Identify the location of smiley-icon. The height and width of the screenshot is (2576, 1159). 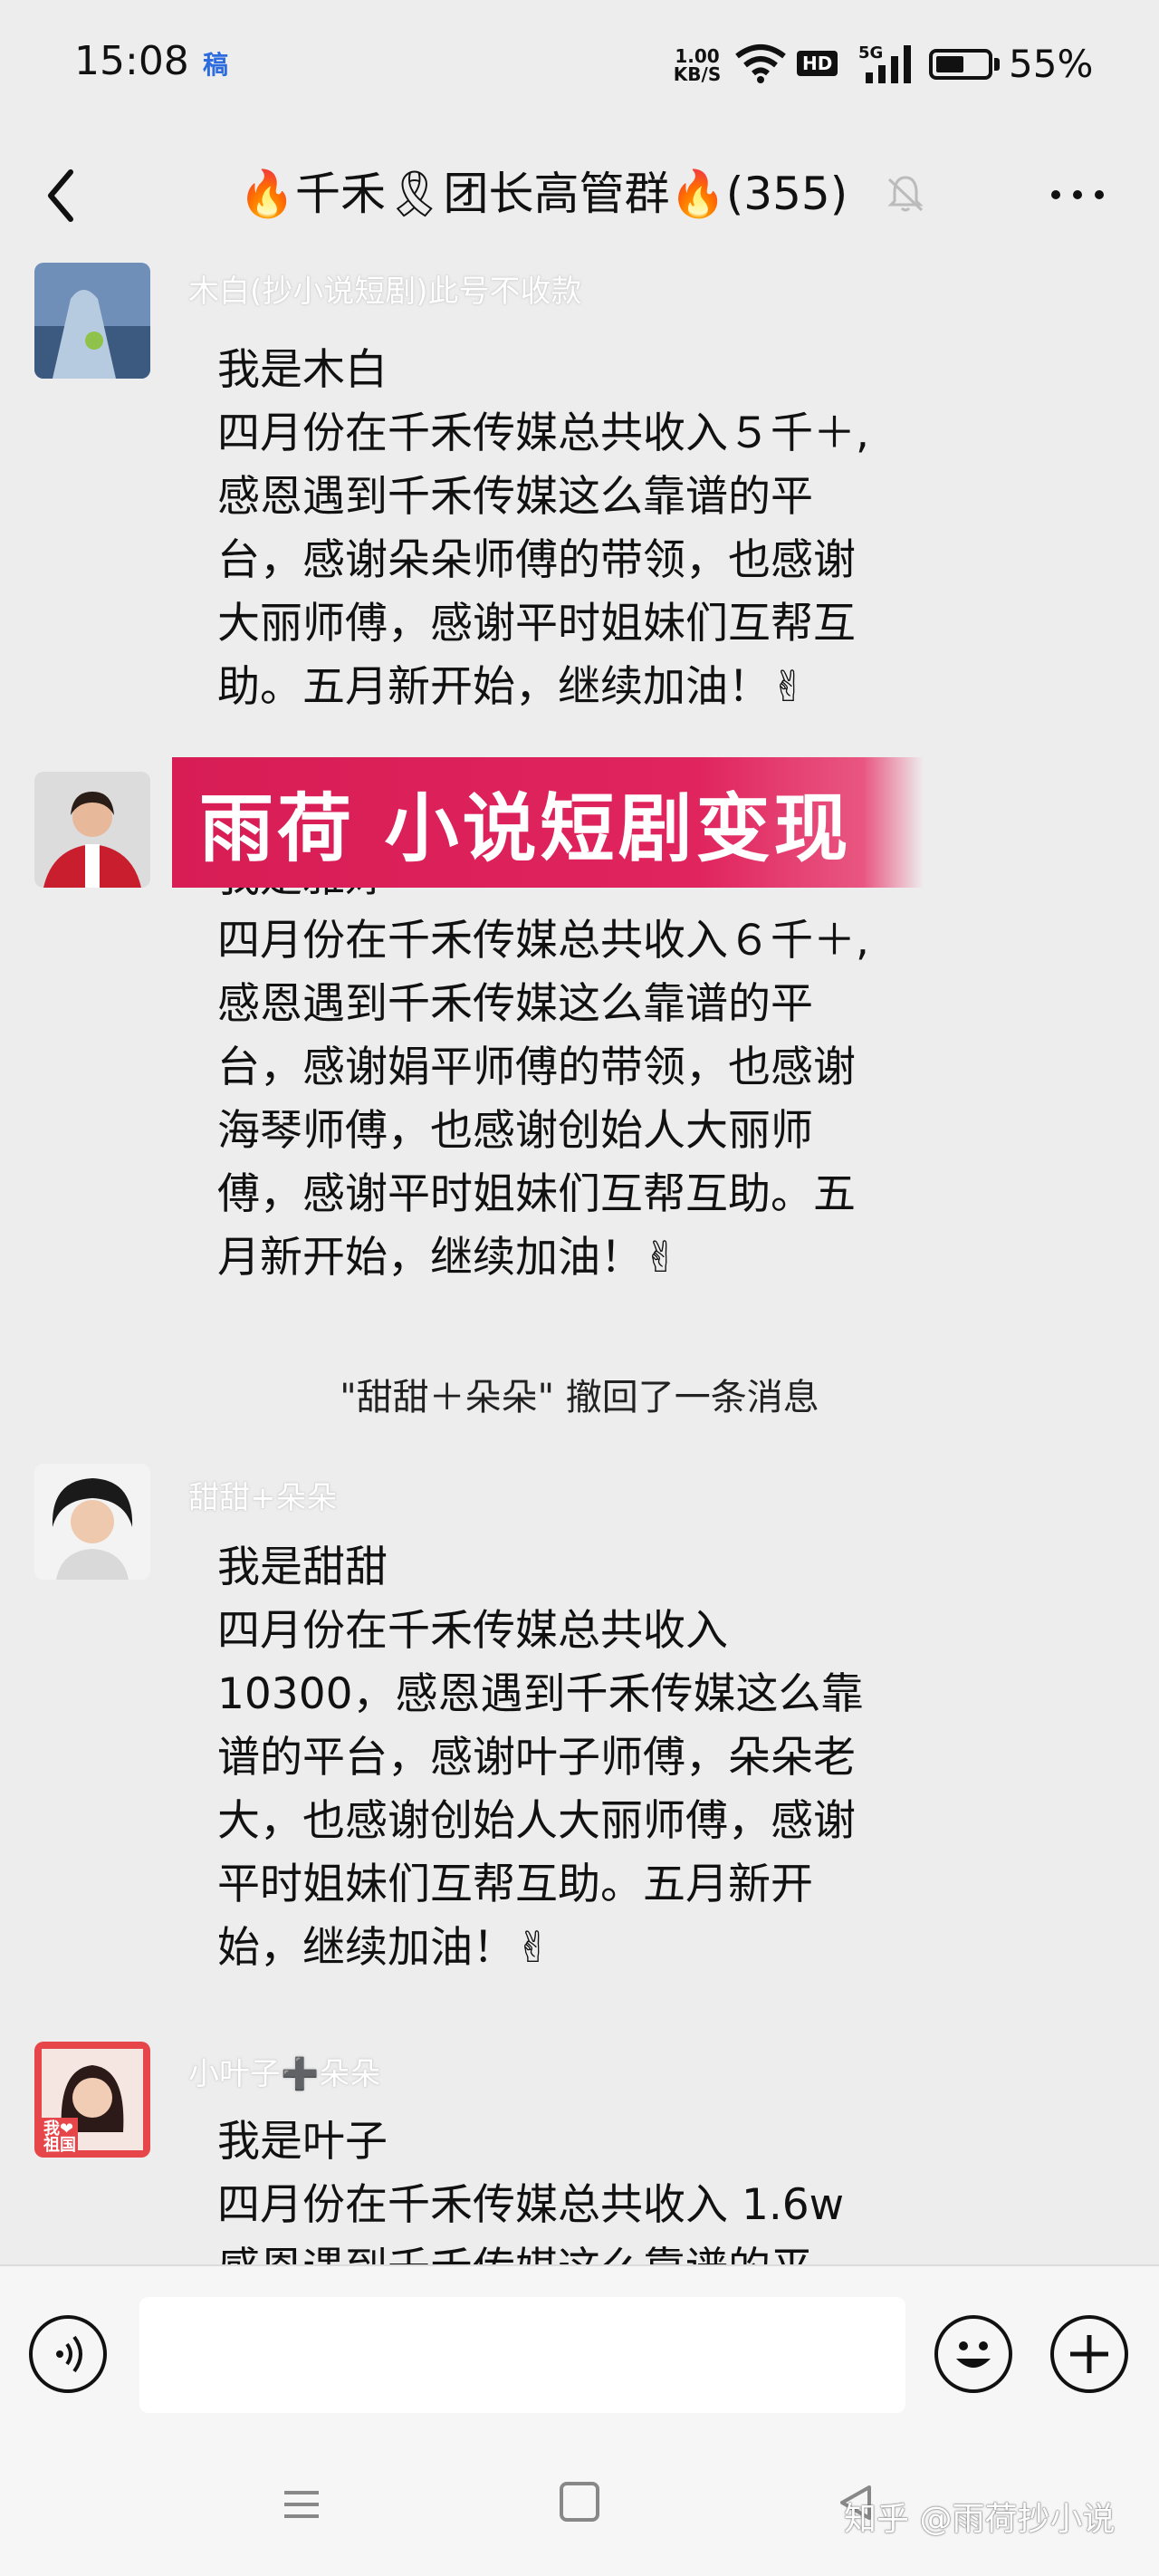
(974, 2354).